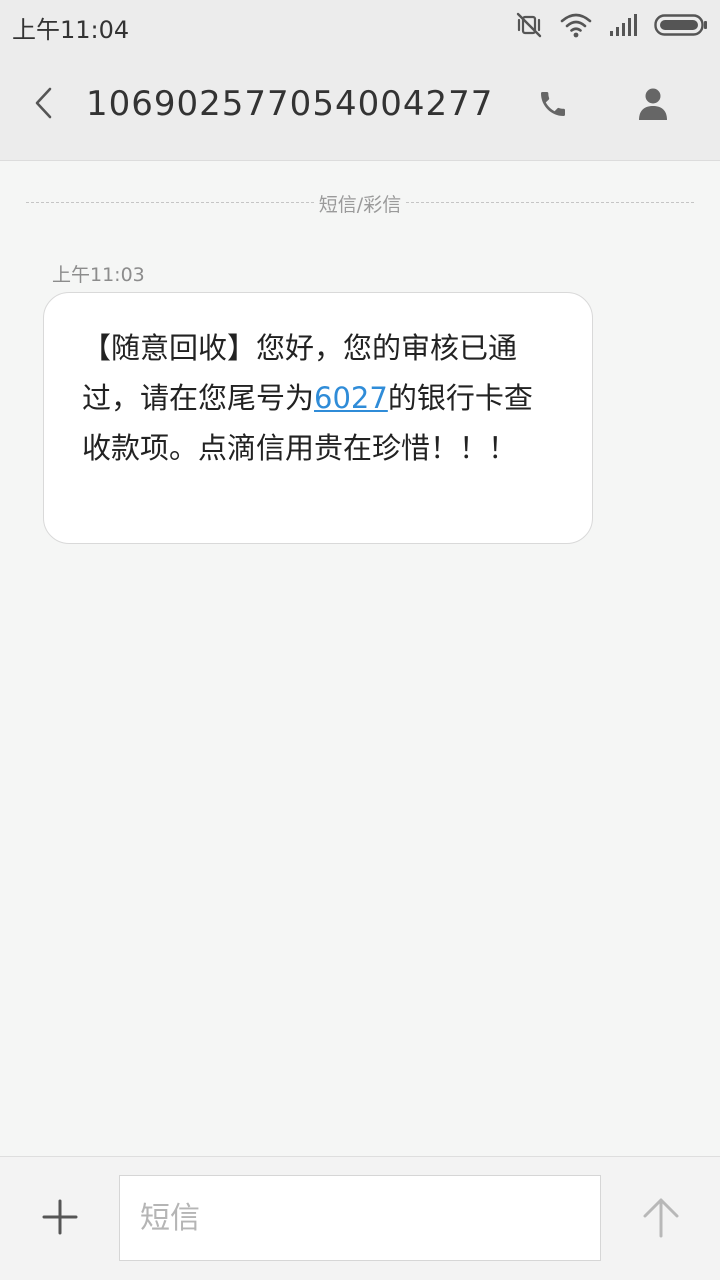 The width and height of the screenshot is (720, 1280). What do you see at coordinates (98, 275) in the screenshot?
I see `message-timestamp: 上午11:03` at bounding box center [98, 275].